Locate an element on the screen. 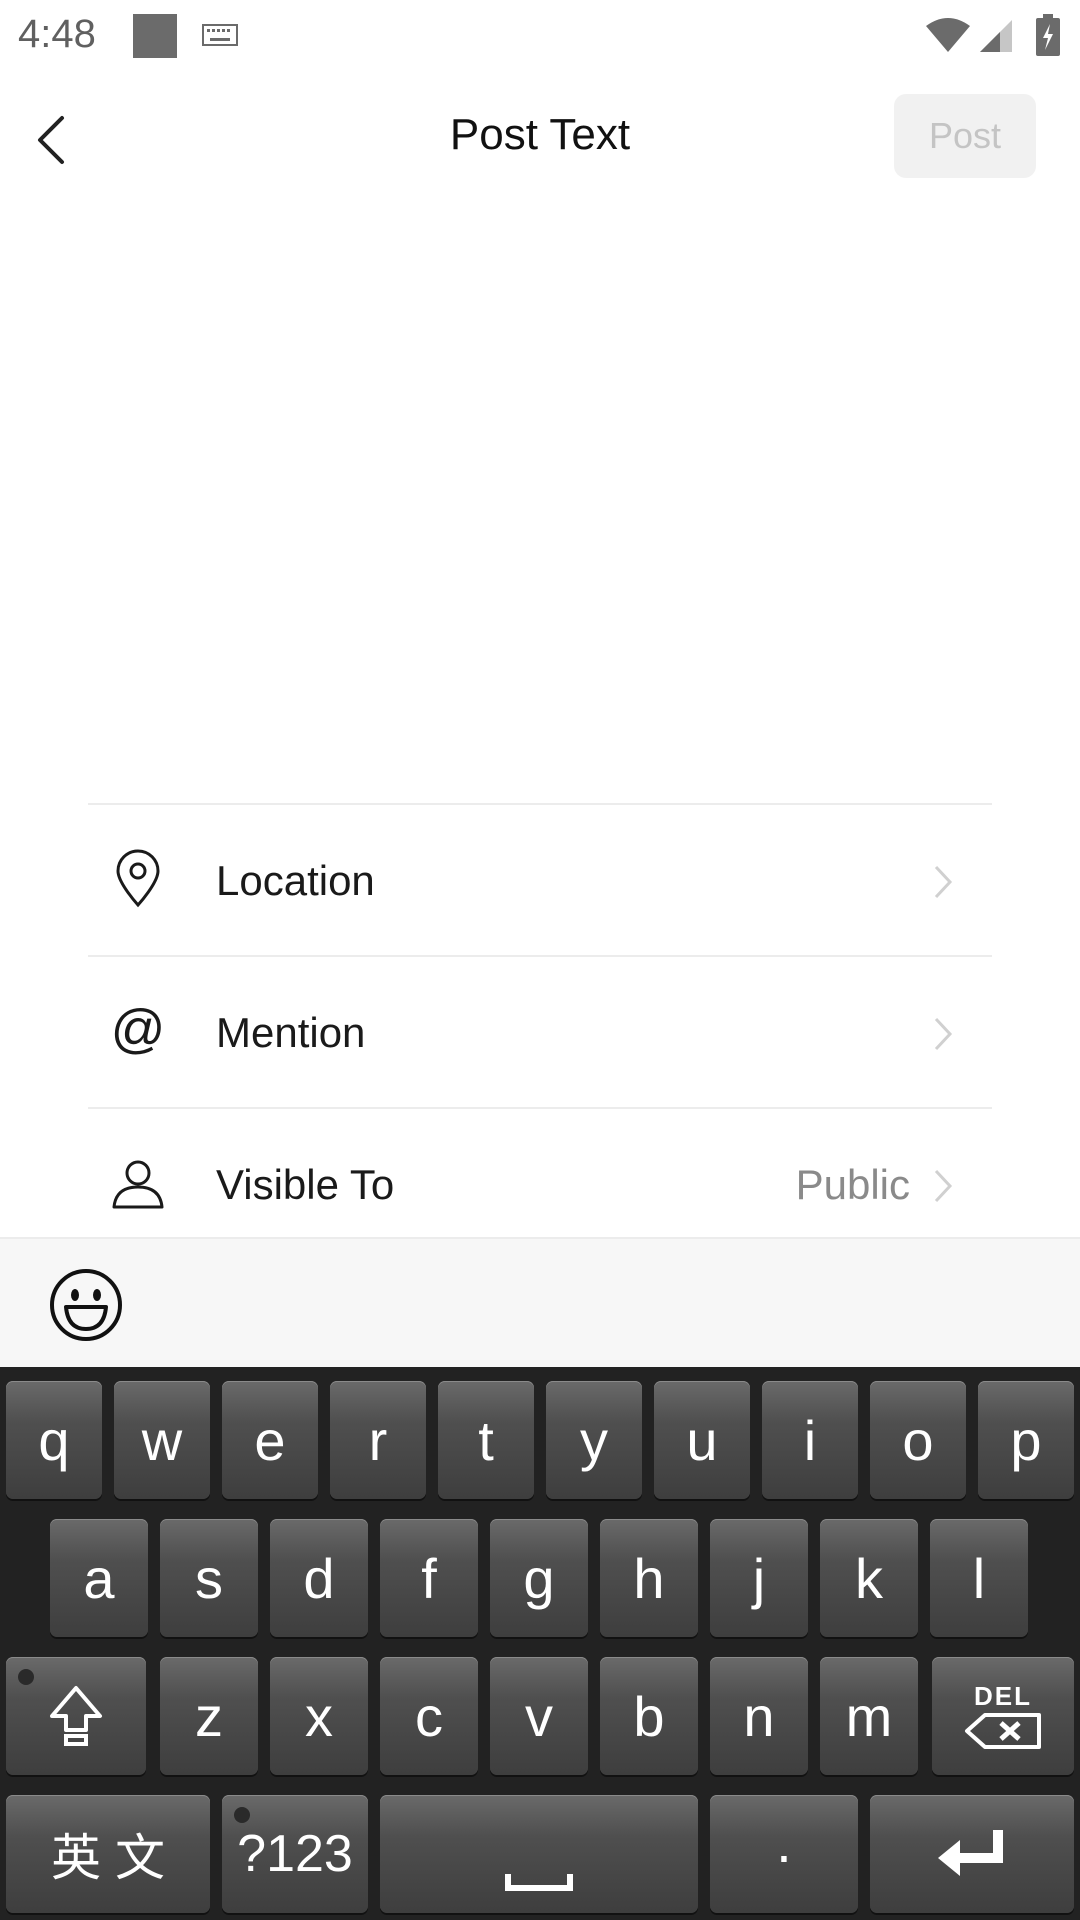 The image size is (1080, 1920). key-y: y is located at coordinates (594, 1440).